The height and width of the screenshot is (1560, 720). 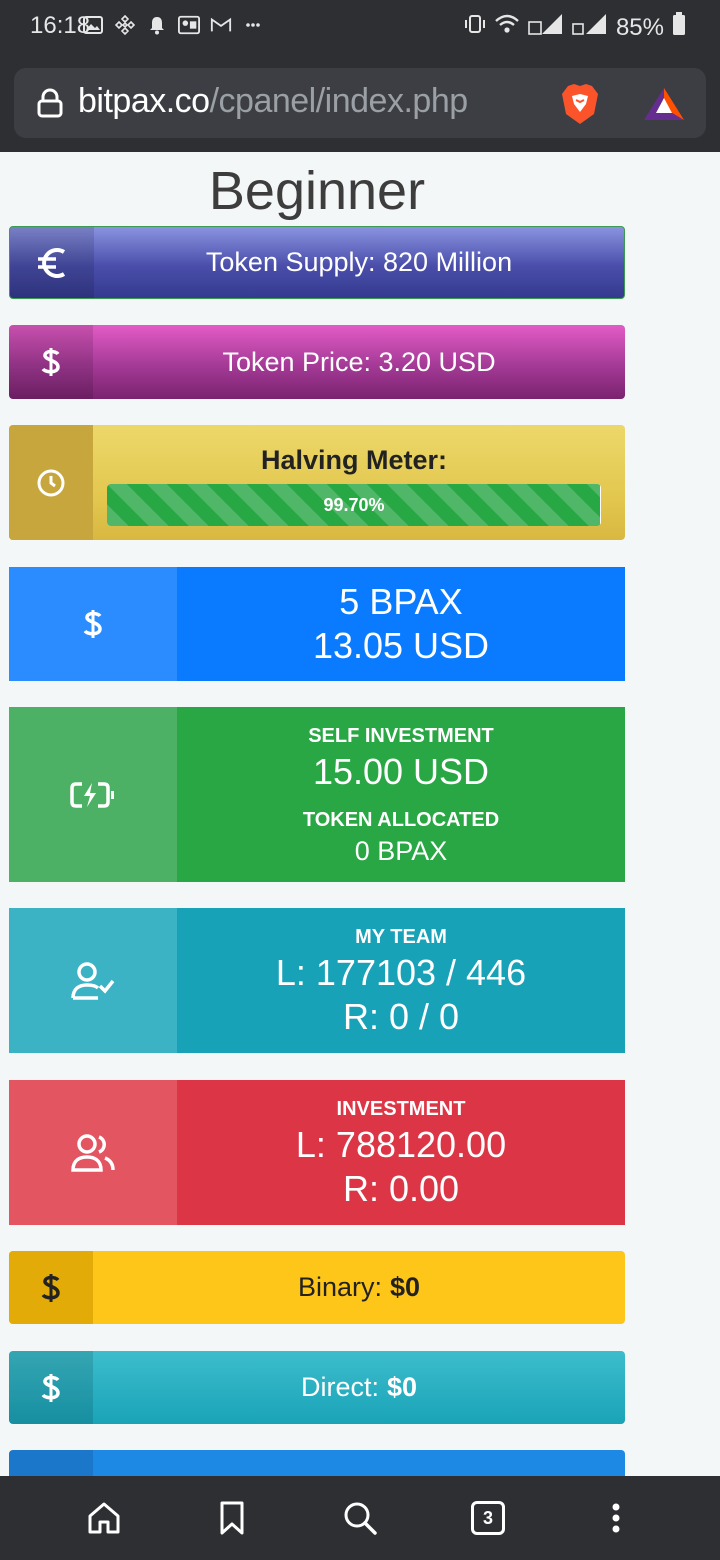 I want to click on bookmark-button, so click(x=232, y=1518).